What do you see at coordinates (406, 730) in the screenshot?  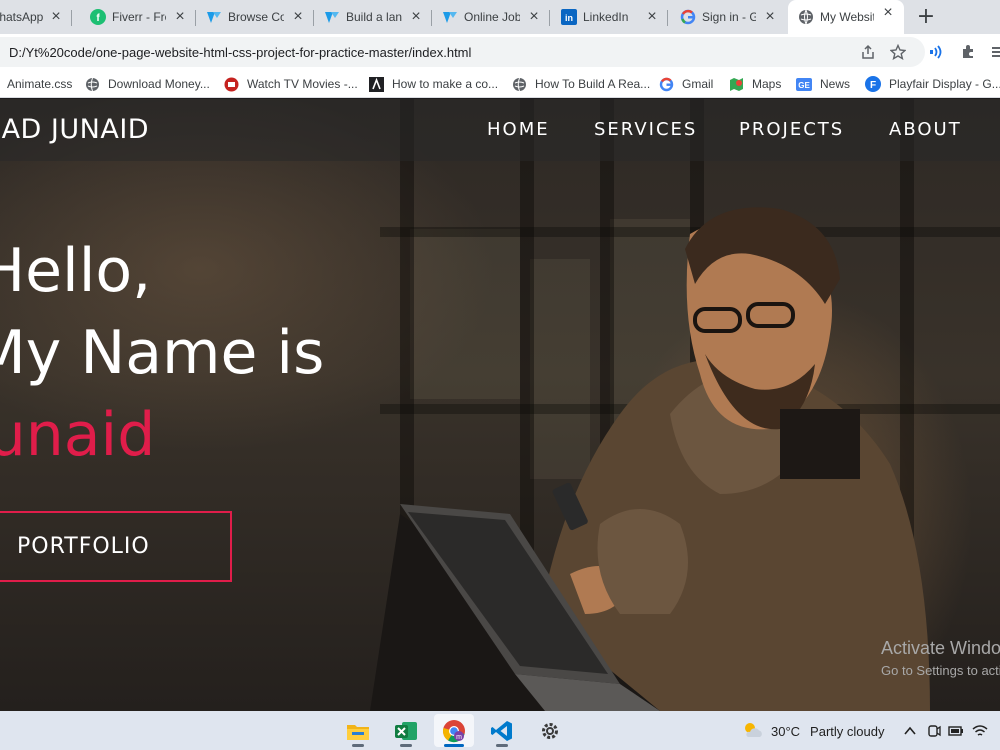 I see `excel-icon` at bounding box center [406, 730].